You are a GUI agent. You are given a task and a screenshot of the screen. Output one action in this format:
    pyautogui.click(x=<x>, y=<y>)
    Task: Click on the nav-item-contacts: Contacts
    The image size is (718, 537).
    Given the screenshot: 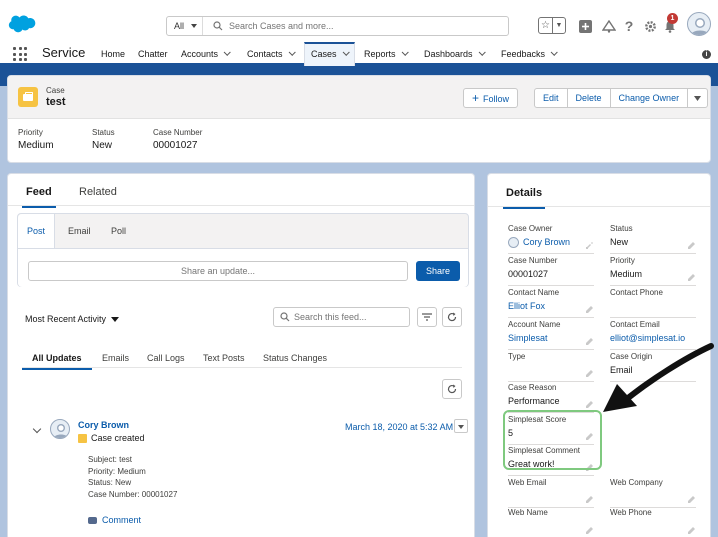 What is the action you would take?
    pyautogui.click(x=271, y=54)
    